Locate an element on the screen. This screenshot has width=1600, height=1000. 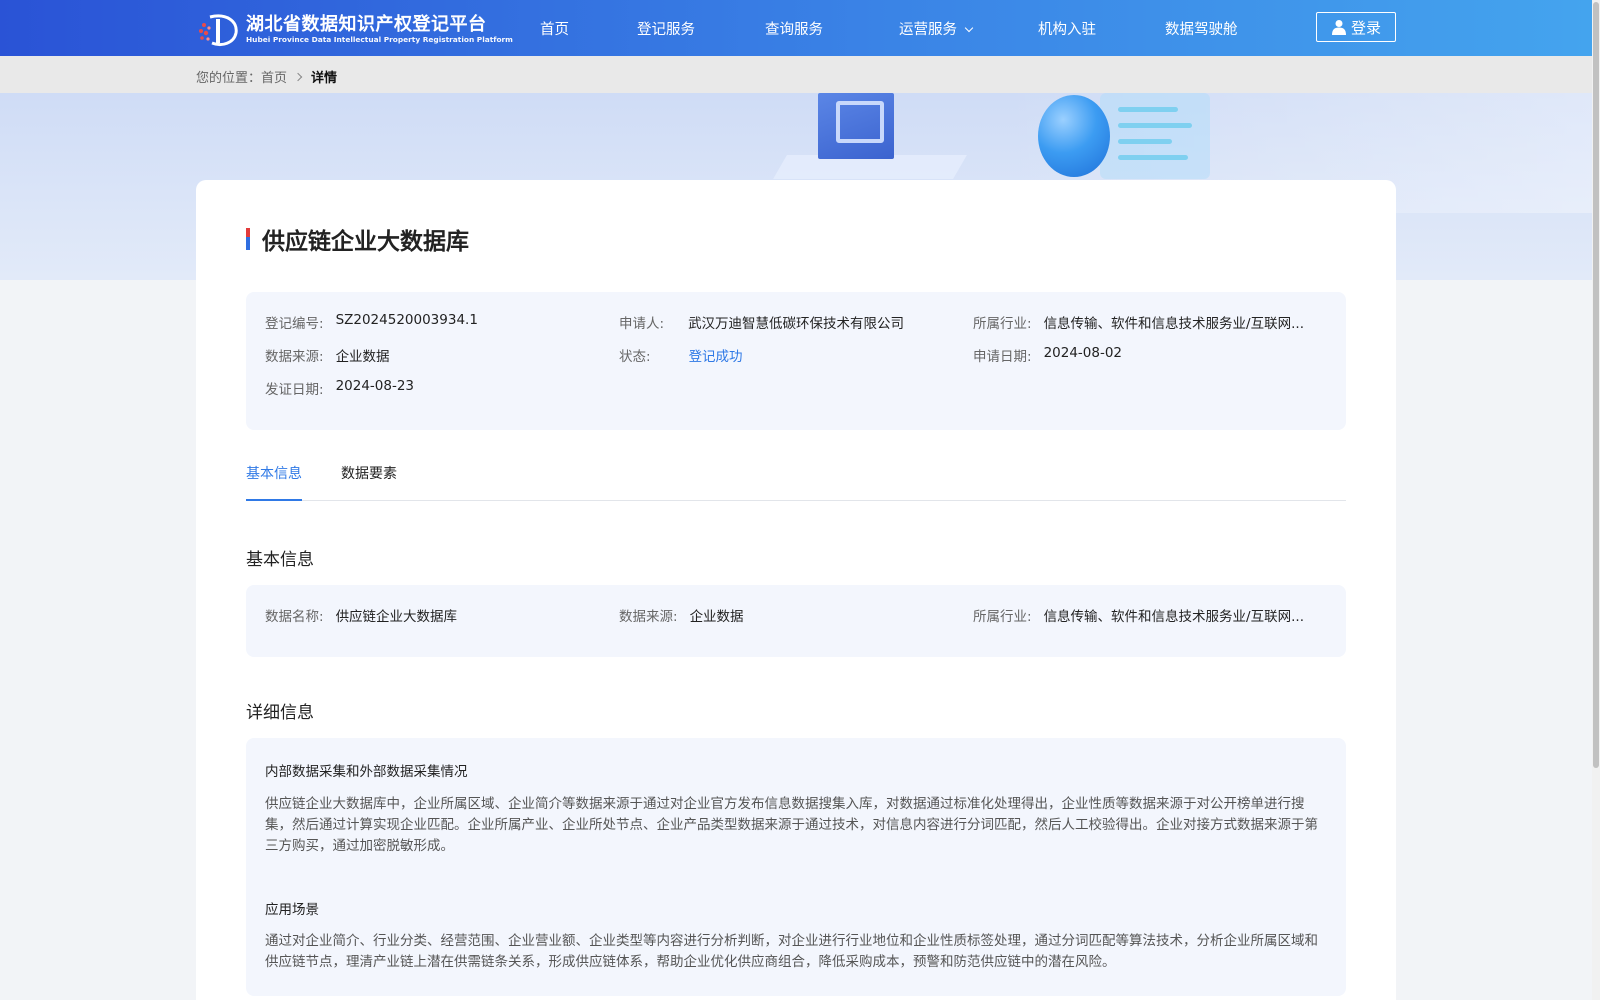
basic-source-label: 数据来源: is located at coordinates (648, 617).